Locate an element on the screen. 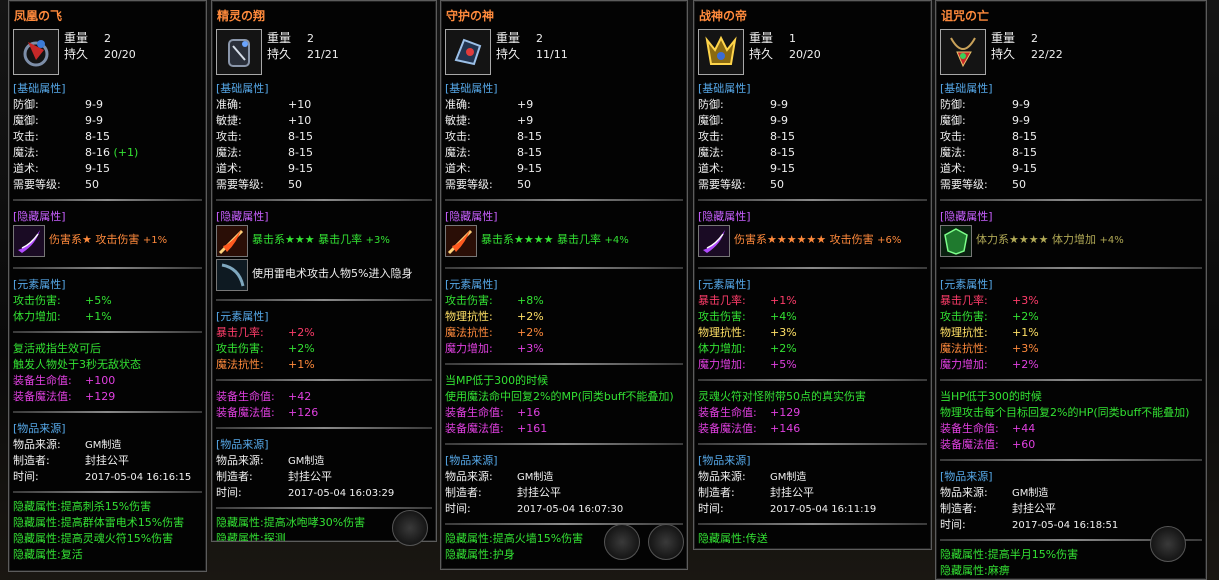 This screenshot has width=1219, height=580. bonus-stat-row: 装备魔法值: +146 is located at coordinates (749, 428).